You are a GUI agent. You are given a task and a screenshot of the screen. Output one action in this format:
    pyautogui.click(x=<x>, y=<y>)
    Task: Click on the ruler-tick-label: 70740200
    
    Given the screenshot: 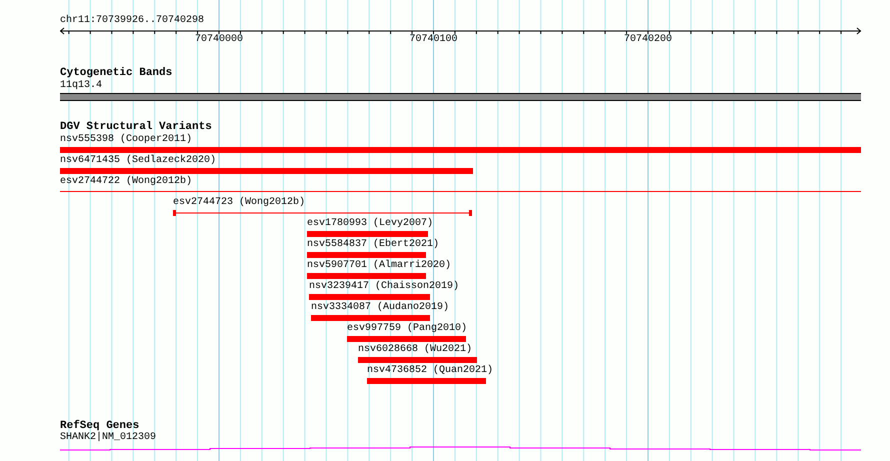 What is the action you would take?
    pyautogui.click(x=648, y=40)
    